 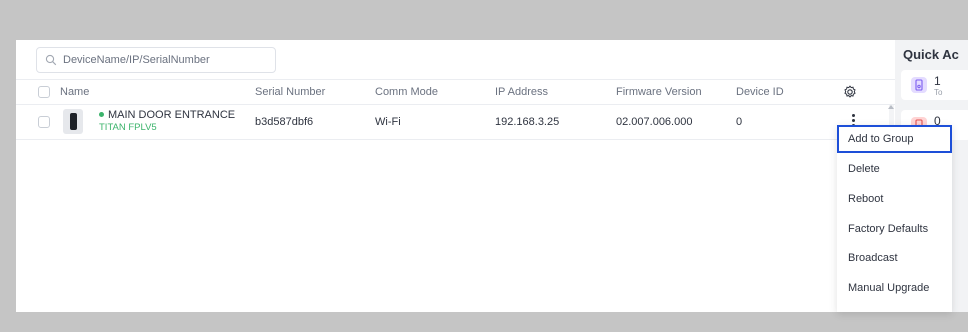 I want to click on scroll-up-arrow-icon, so click(x=891, y=107).